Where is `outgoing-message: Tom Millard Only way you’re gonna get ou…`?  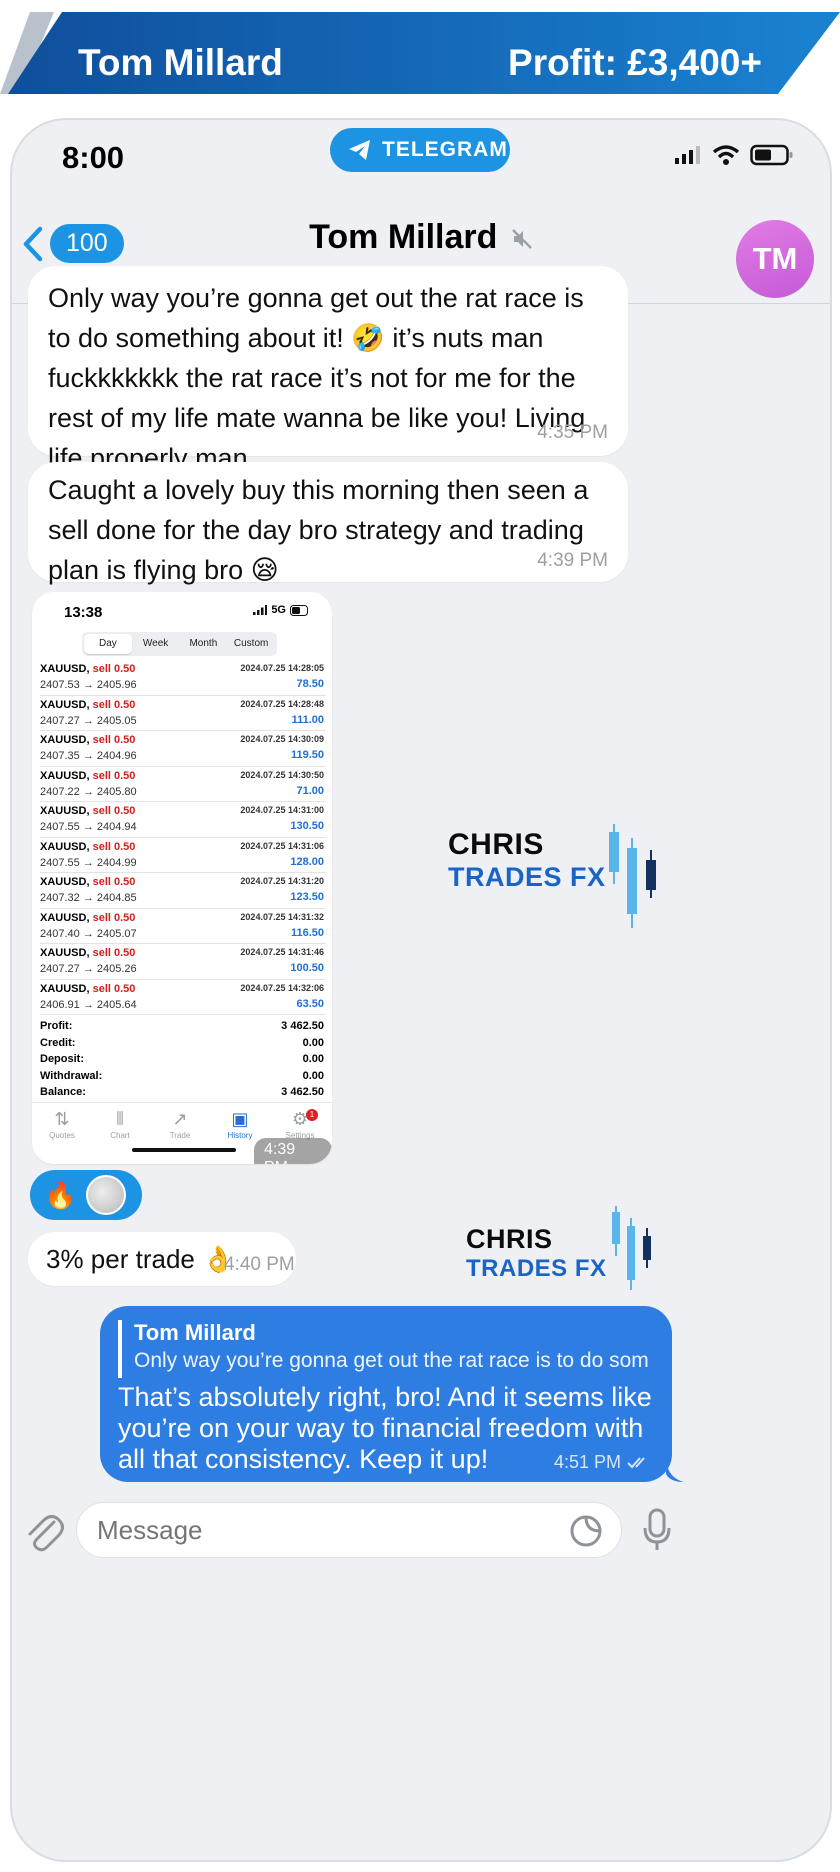
outgoing-message: Tom Millard Only way you’re gonna get ou… is located at coordinates (386, 1394).